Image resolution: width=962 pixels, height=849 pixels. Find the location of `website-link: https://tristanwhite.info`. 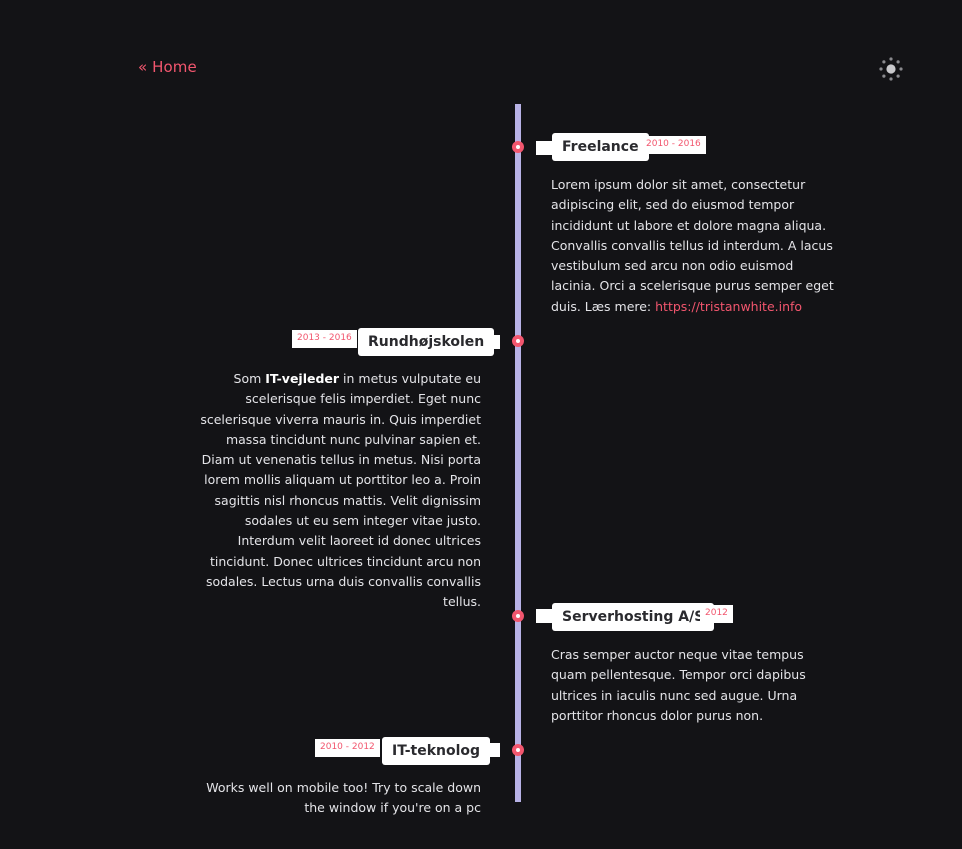

website-link: https://tristanwhite.info is located at coordinates (728, 306).